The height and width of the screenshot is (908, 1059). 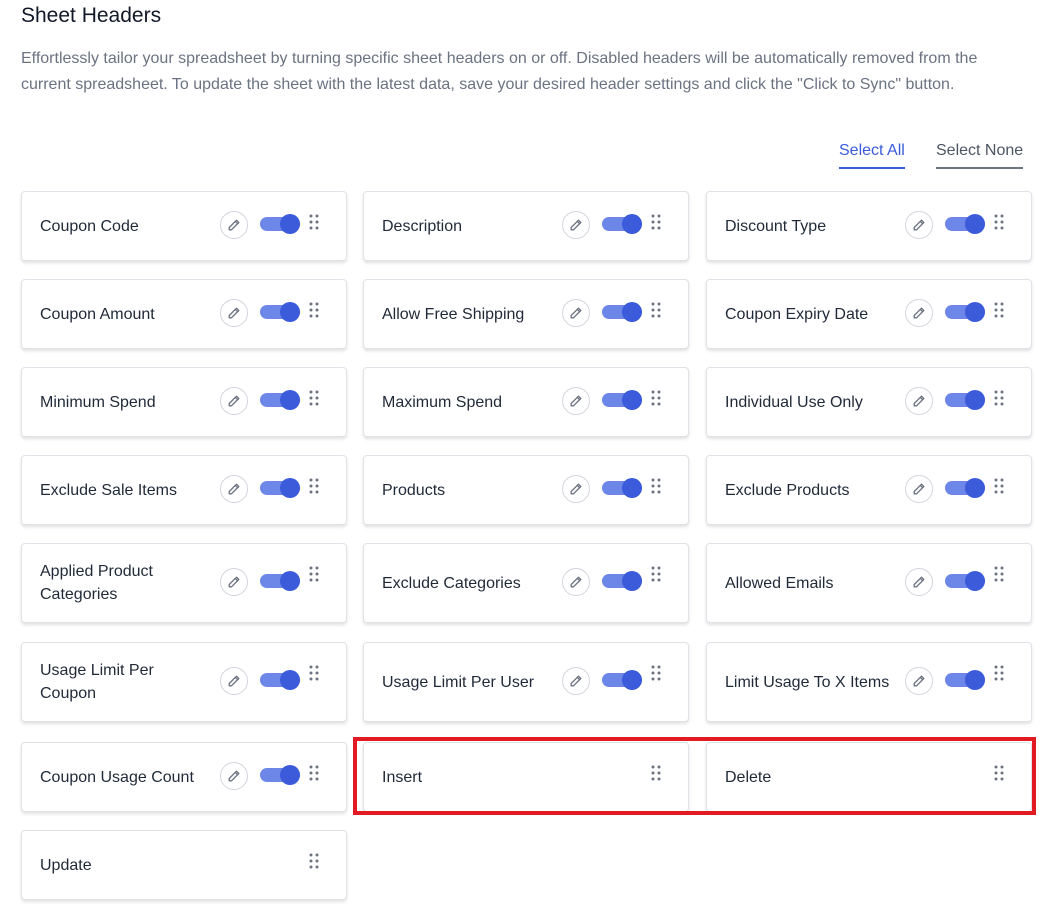 What do you see at coordinates (980, 155) in the screenshot?
I see `select-none-link: Select None` at bounding box center [980, 155].